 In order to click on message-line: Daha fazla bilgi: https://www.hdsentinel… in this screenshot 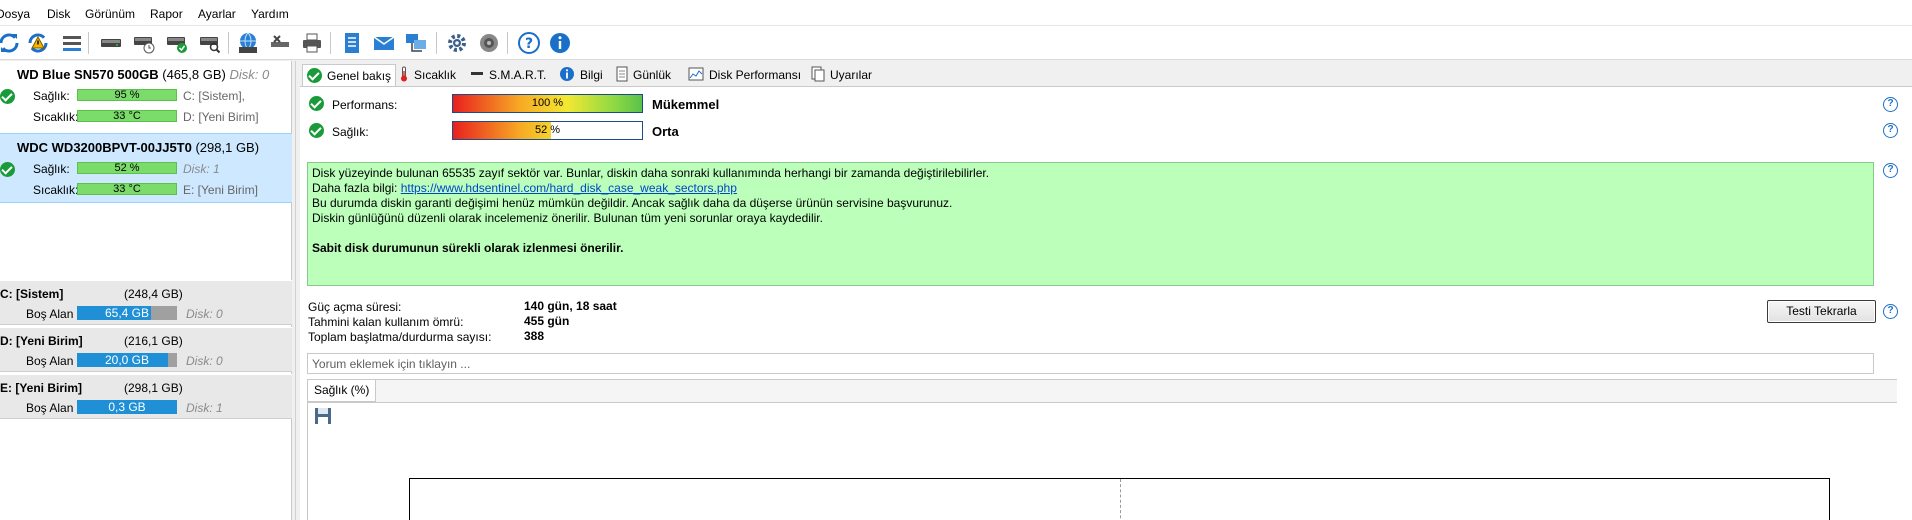, I will do `click(1090, 188)`.